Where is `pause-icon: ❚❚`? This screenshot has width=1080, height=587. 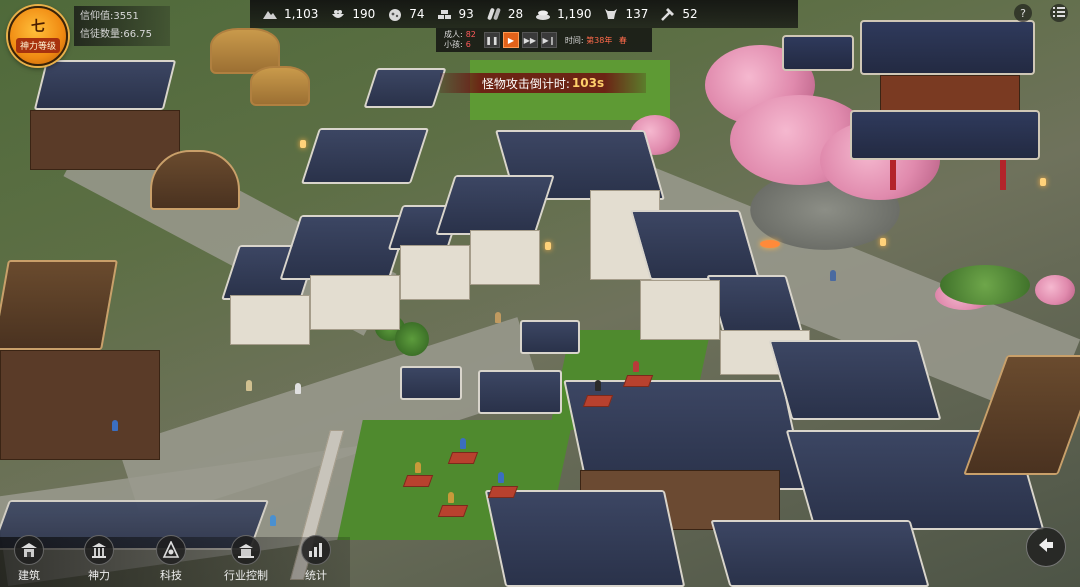
pause-icon: ❚❚ is located at coordinates (492, 40).